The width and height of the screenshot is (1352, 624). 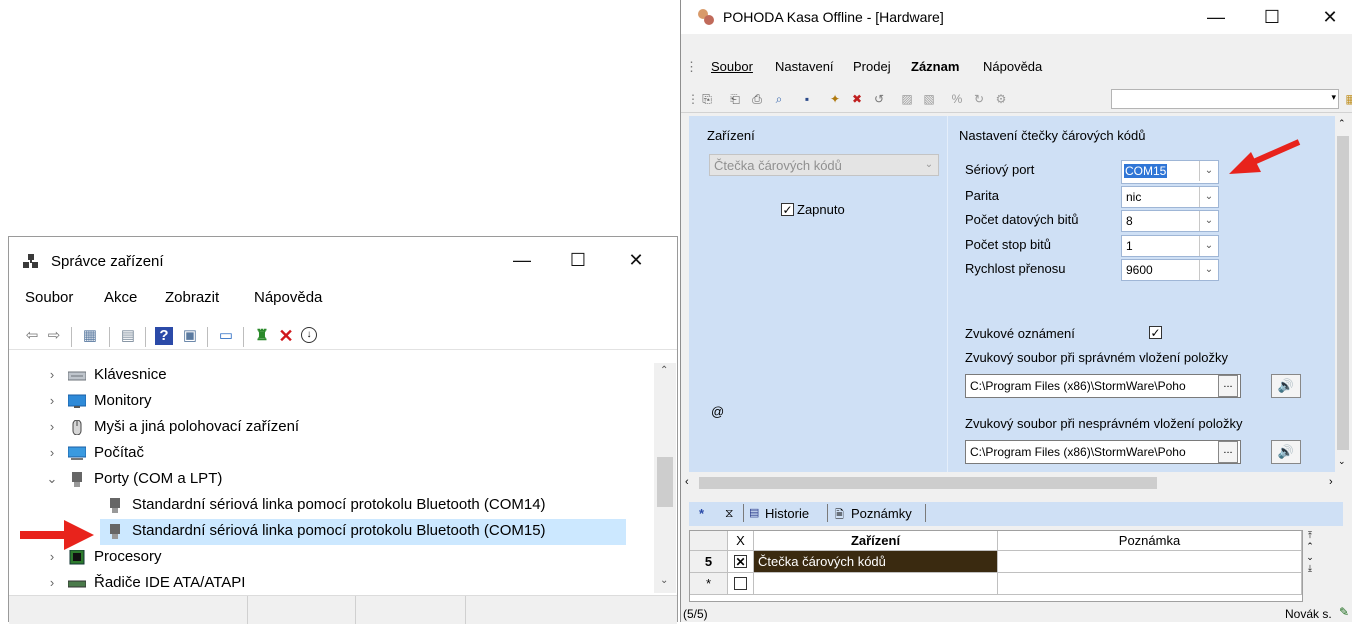 What do you see at coordinates (876, 584) in the screenshot?
I see `grid-row-device` at bounding box center [876, 584].